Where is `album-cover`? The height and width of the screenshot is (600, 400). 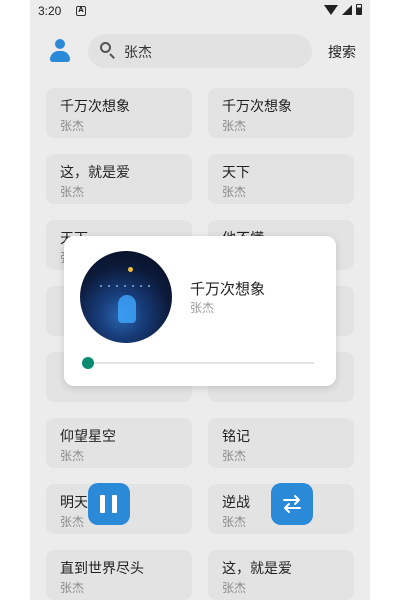
album-cover is located at coordinates (126, 297).